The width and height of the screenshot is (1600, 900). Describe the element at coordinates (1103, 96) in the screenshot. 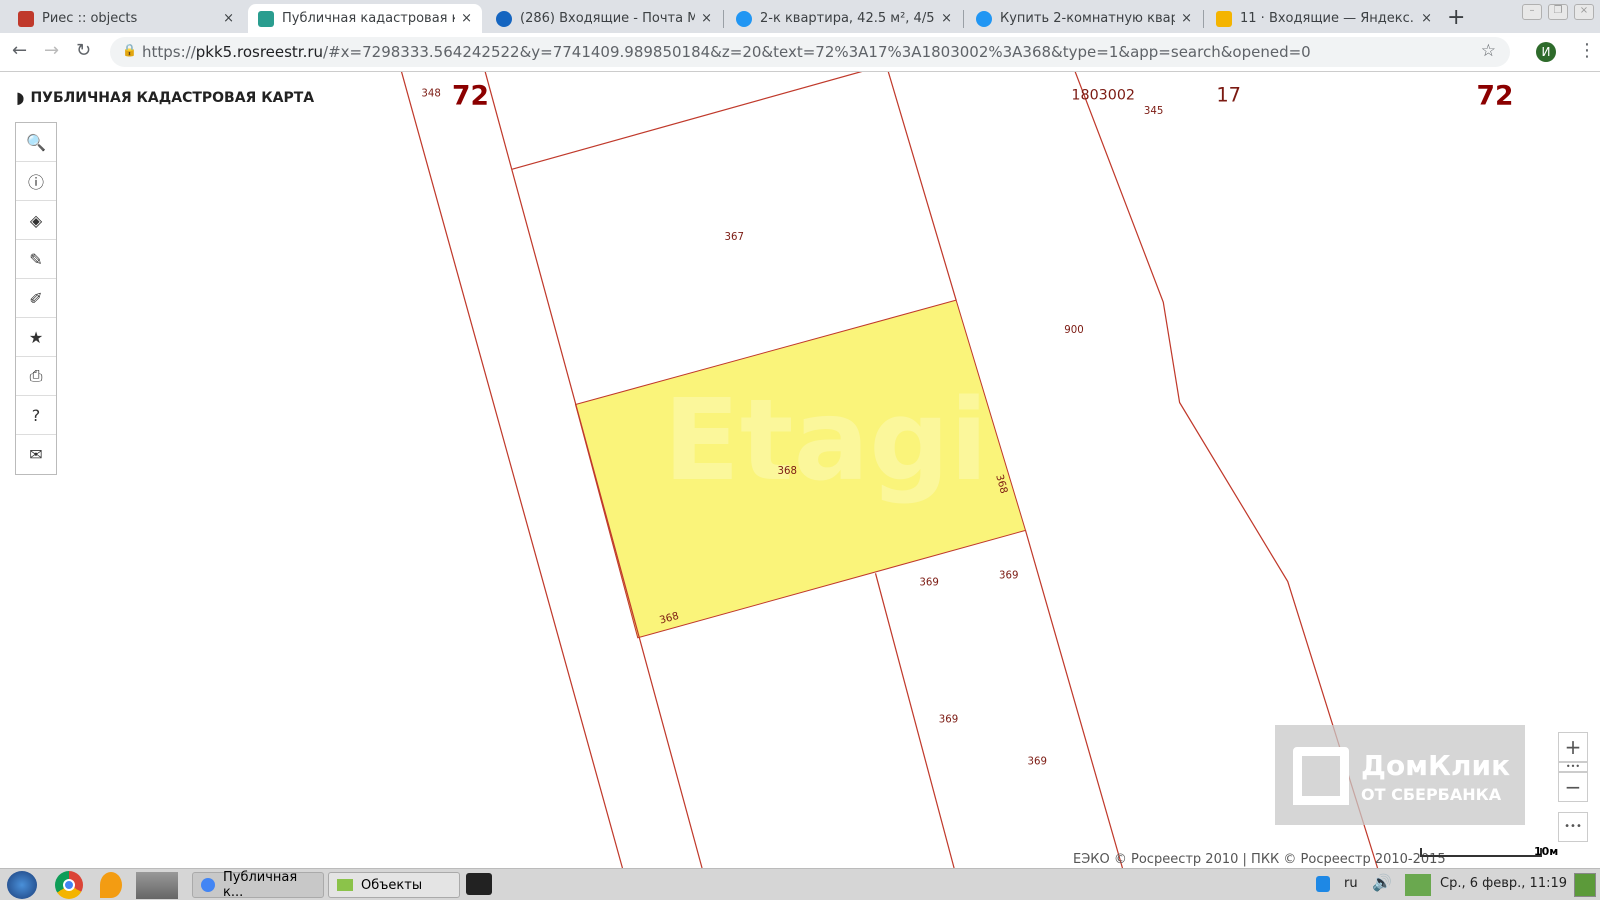

I see `quarter-label: 1803002` at that location.